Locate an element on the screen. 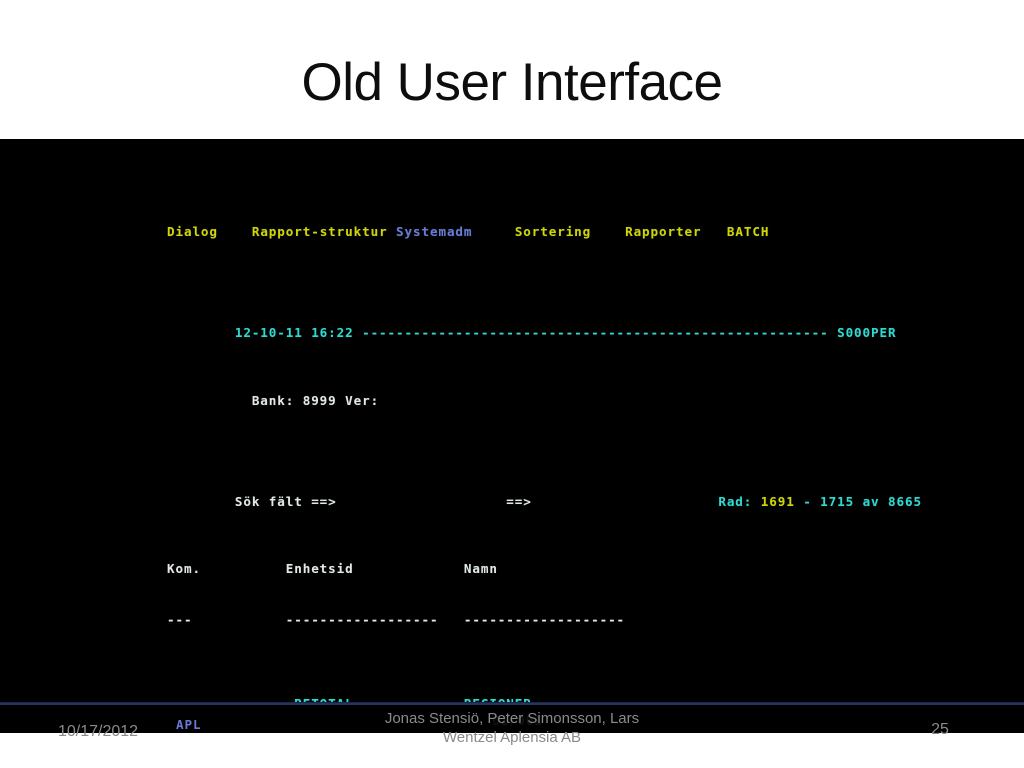 The image size is (1024, 768). menu-item-dialog: Dialog is located at coordinates (192, 232).